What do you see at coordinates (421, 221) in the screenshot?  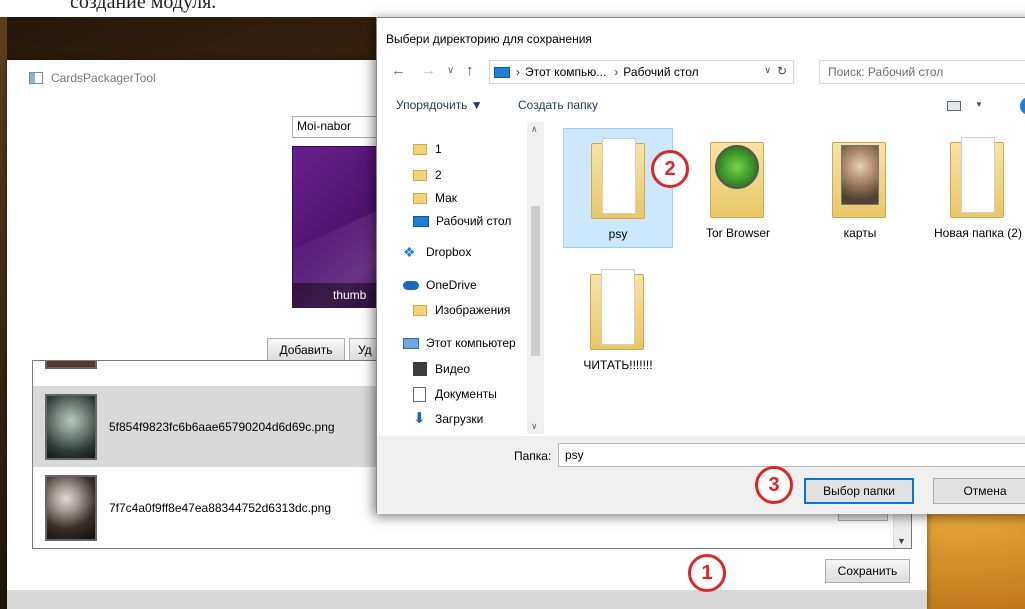 I see `desktop-icon` at bounding box center [421, 221].